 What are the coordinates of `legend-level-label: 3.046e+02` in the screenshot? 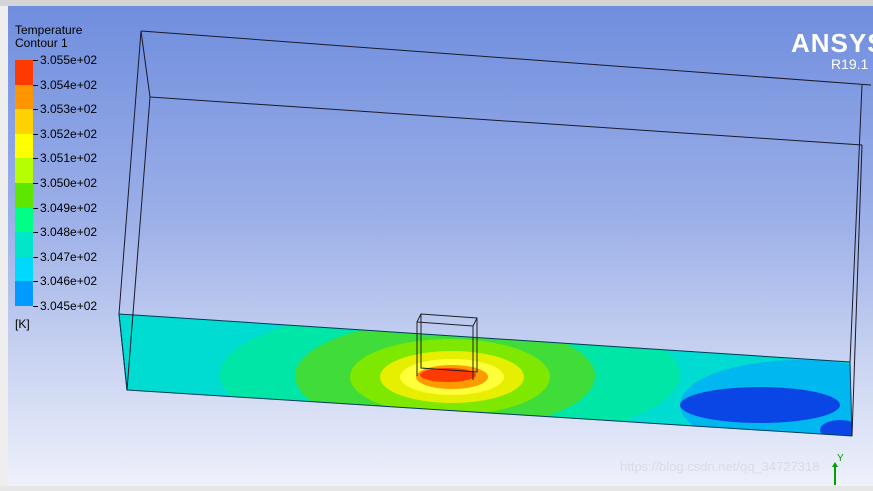 It's located at (69, 281).